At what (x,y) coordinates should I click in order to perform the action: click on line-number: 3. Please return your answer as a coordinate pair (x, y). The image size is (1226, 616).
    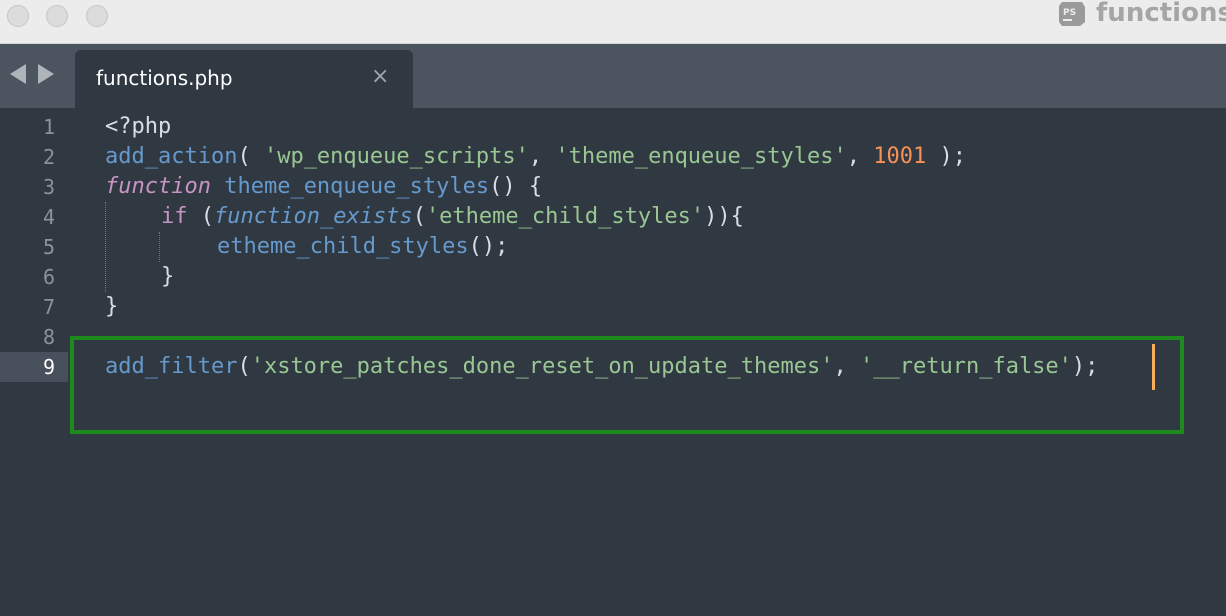
    Looking at the image, I should click on (48, 187).